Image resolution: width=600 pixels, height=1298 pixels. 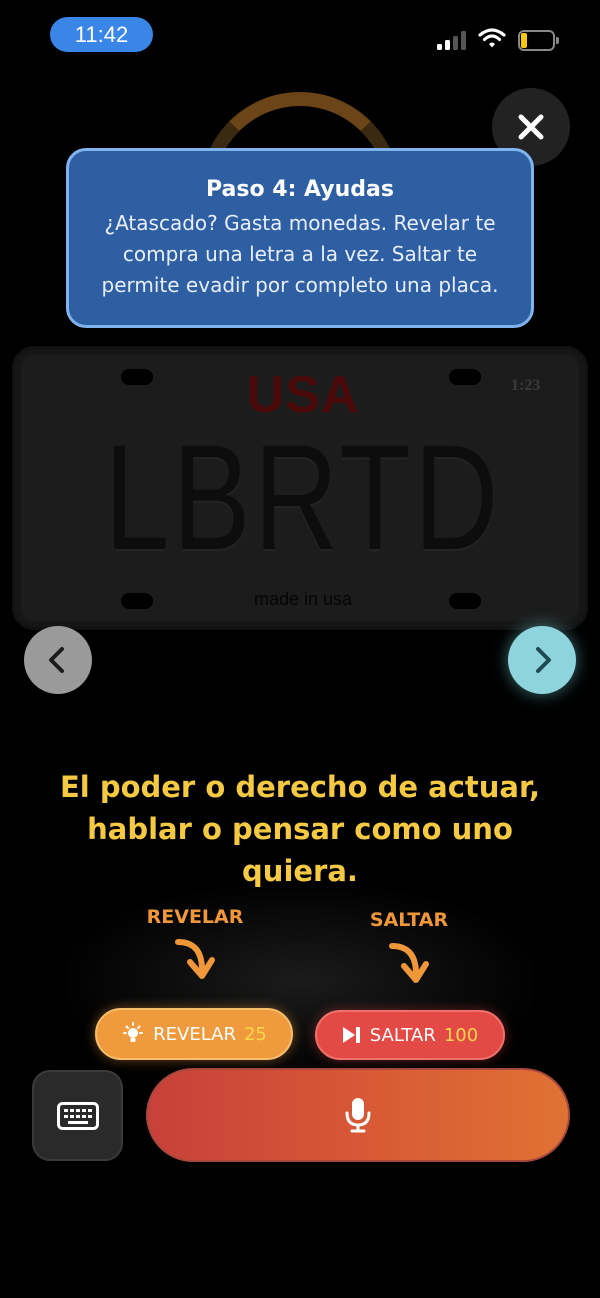 What do you see at coordinates (492, 38) in the screenshot?
I see `wifi-icon` at bounding box center [492, 38].